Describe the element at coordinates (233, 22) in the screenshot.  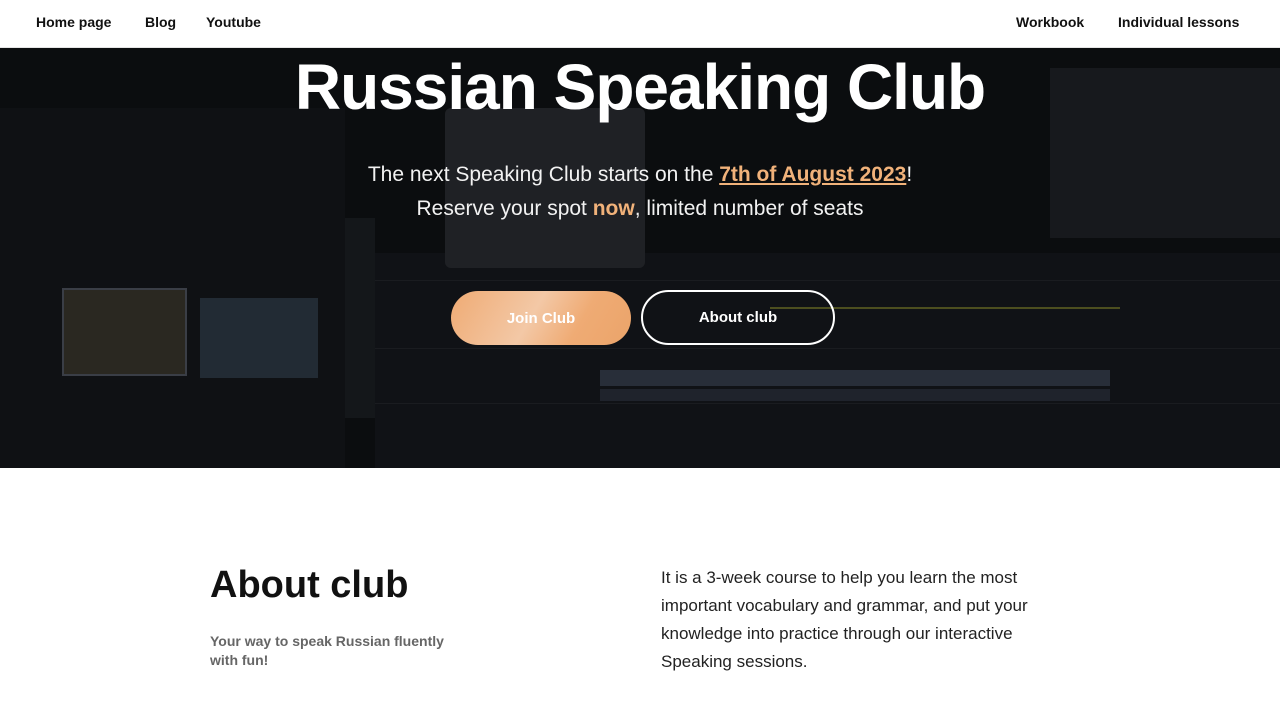
I see `nav-youtube-link: Youtube` at that location.